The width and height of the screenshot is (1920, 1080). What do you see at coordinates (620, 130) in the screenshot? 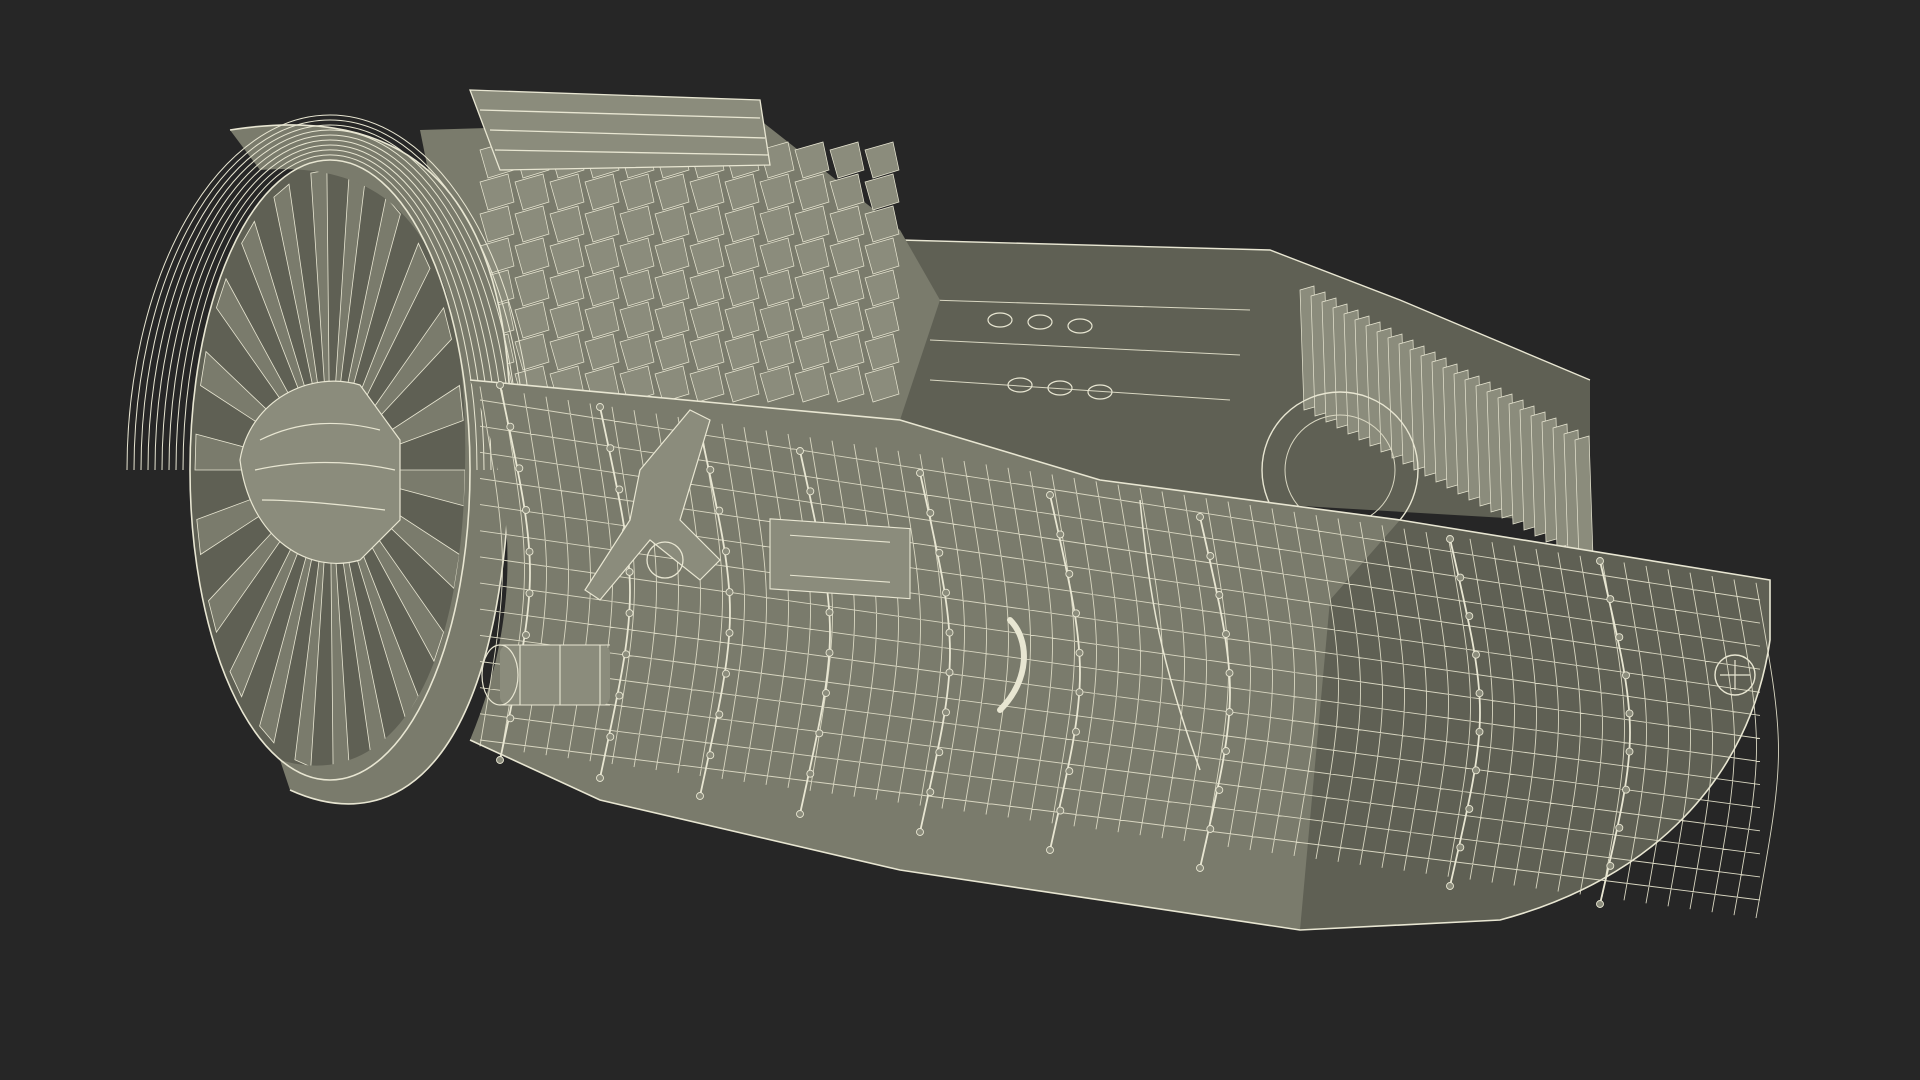
I see `top-accessory-housing` at bounding box center [620, 130].